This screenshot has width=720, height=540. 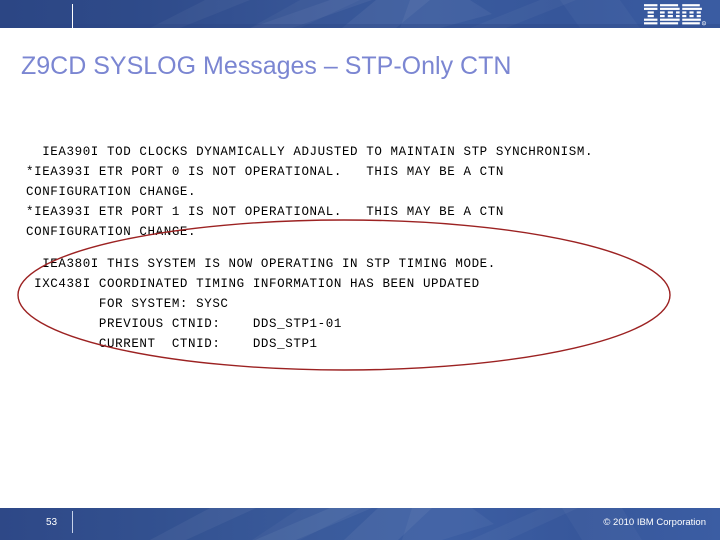 What do you see at coordinates (52, 522) in the screenshot?
I see `page-number: 53` at bounding box center [52, 522].